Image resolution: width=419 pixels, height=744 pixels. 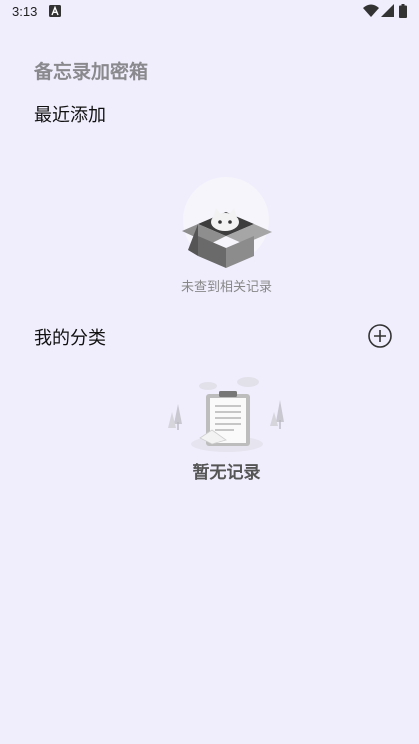 I want to click on empty-document-icon, so click(x=226, y=414).